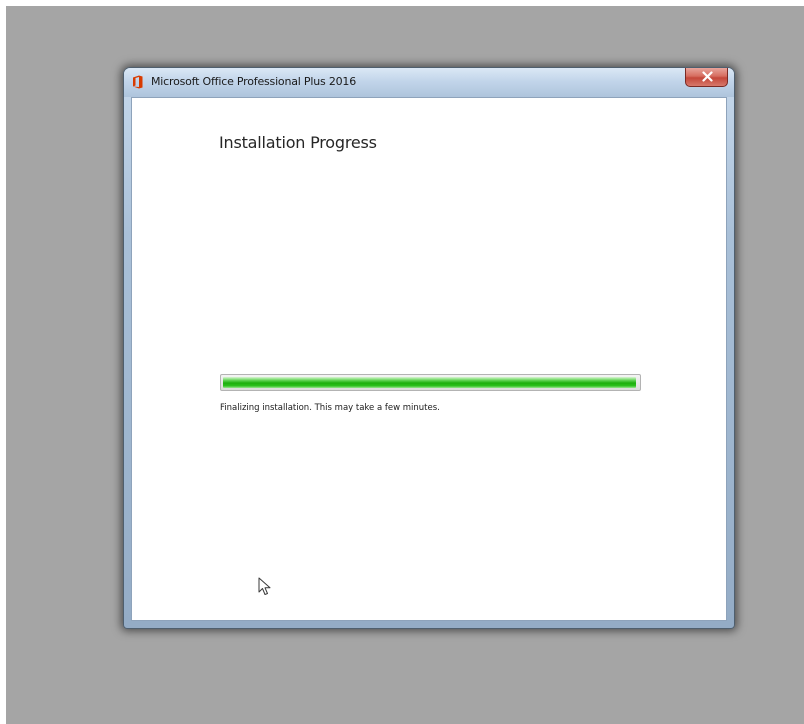 This screenshot has height=724, width=804. I want to click on close-icon, so click(707, 76).